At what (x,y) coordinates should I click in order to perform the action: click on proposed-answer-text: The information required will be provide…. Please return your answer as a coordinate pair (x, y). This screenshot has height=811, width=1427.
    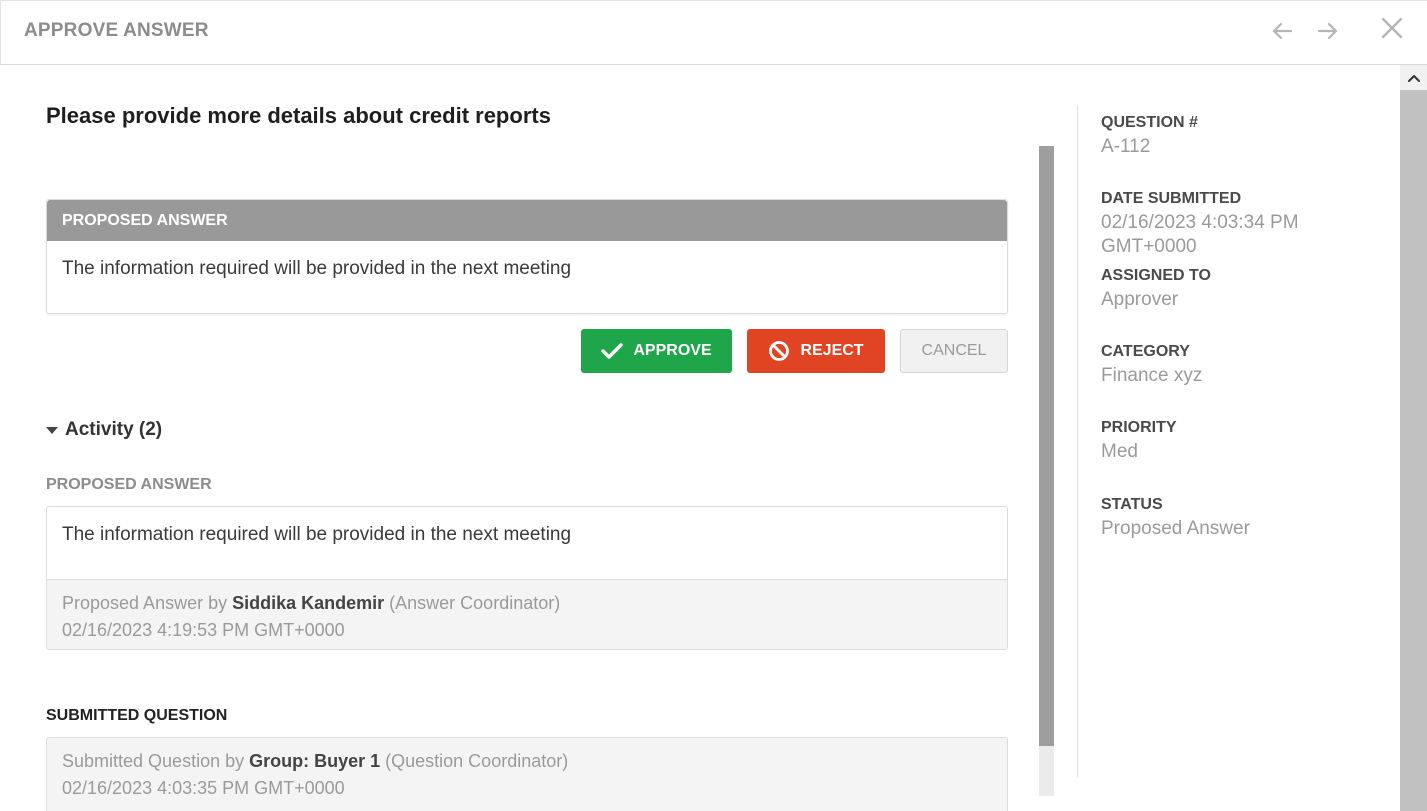
    Looking at the image, I should click on (317, 268).